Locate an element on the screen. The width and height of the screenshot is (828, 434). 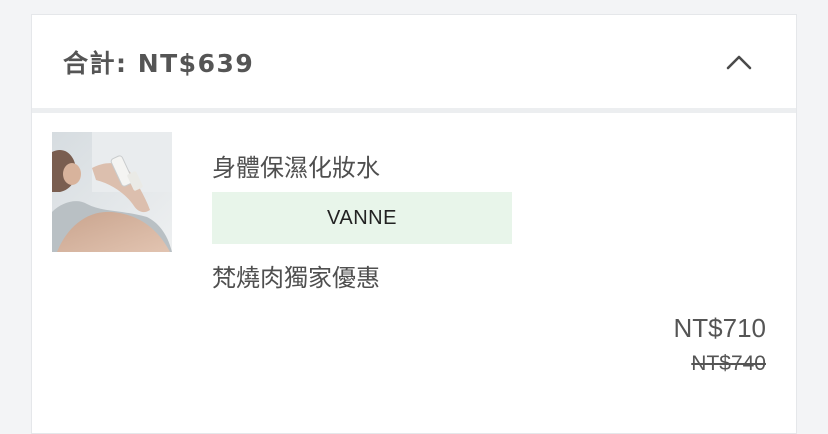
product-image is located at coordinates (112, 192).